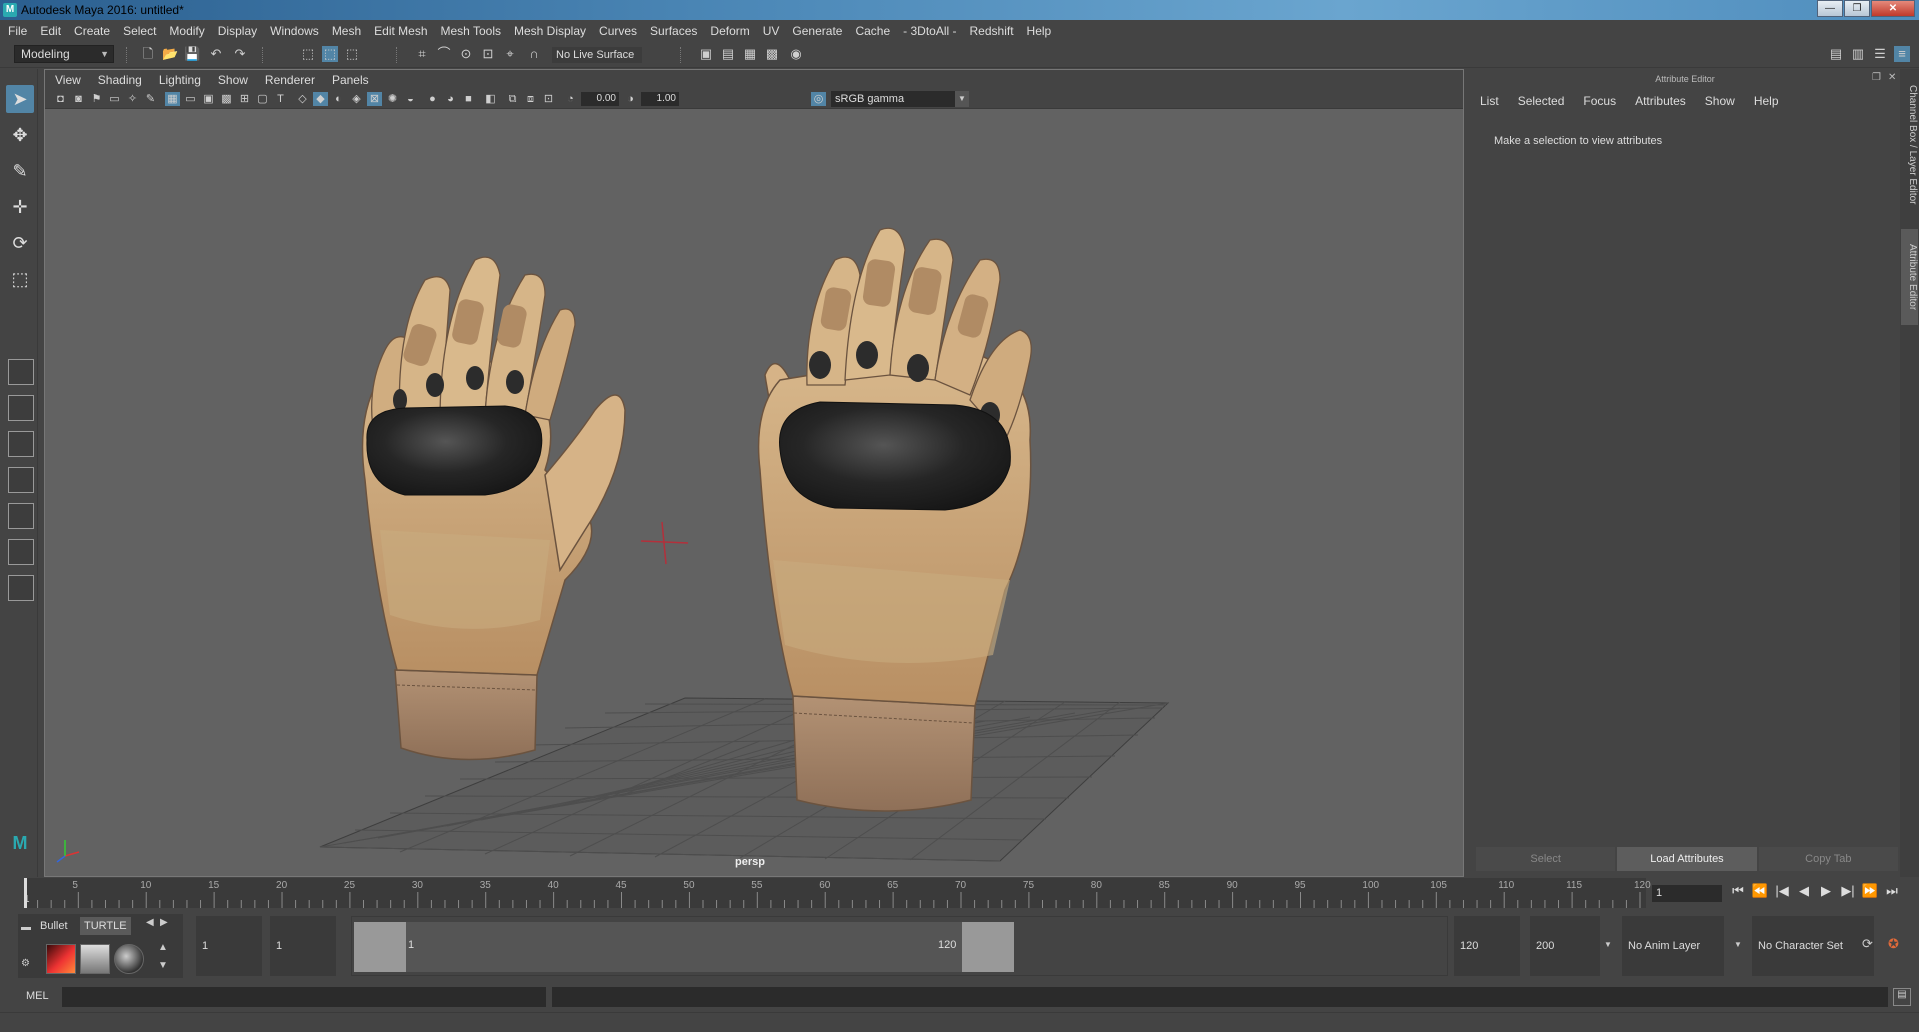 The width and height of the screenshot is (1919, 1032). What do you see at coordinates (120, 80) in the screenshot?
I see `panel-menu-shading: Shading` at bounding box center [120, 80].